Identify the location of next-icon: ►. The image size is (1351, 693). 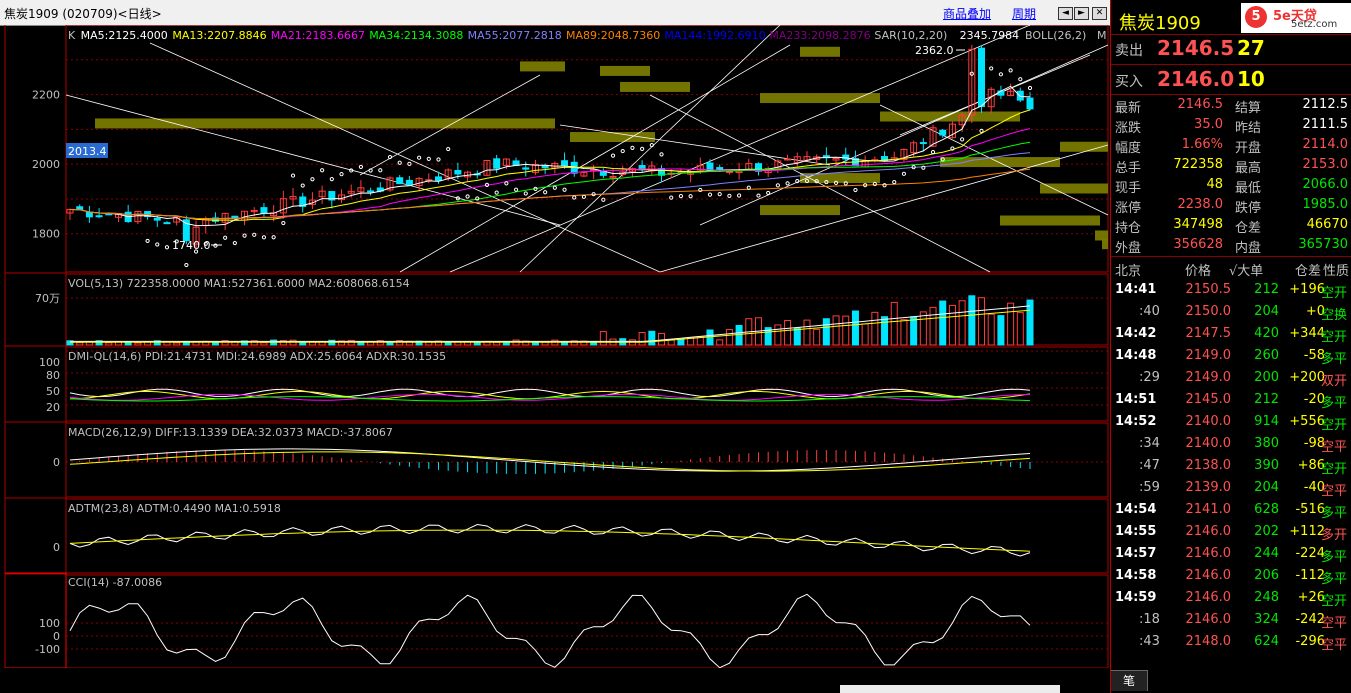
(1081, 13).